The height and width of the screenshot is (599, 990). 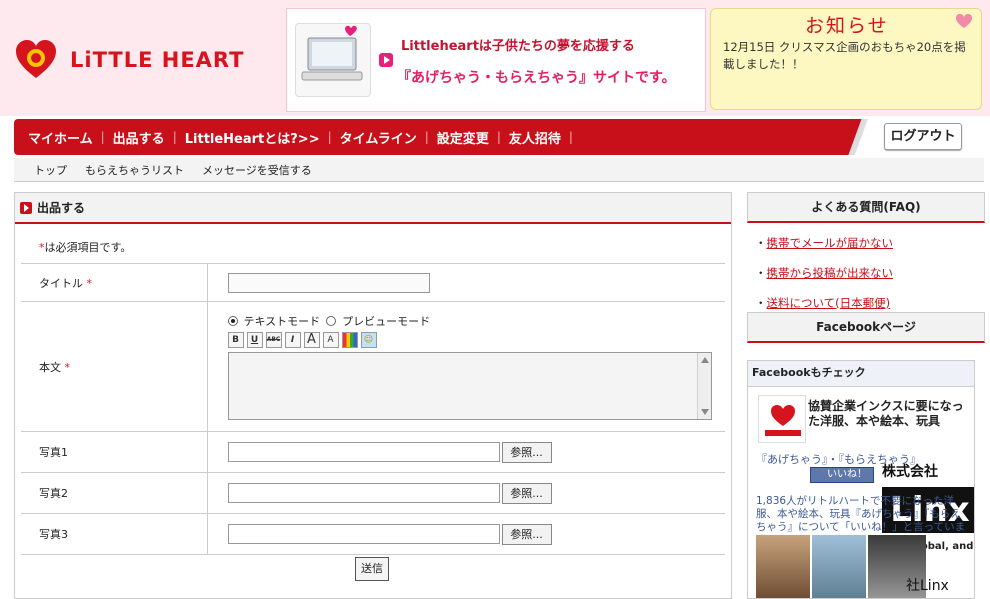 I want to click on body-textarea, so click(x=469, y=386).